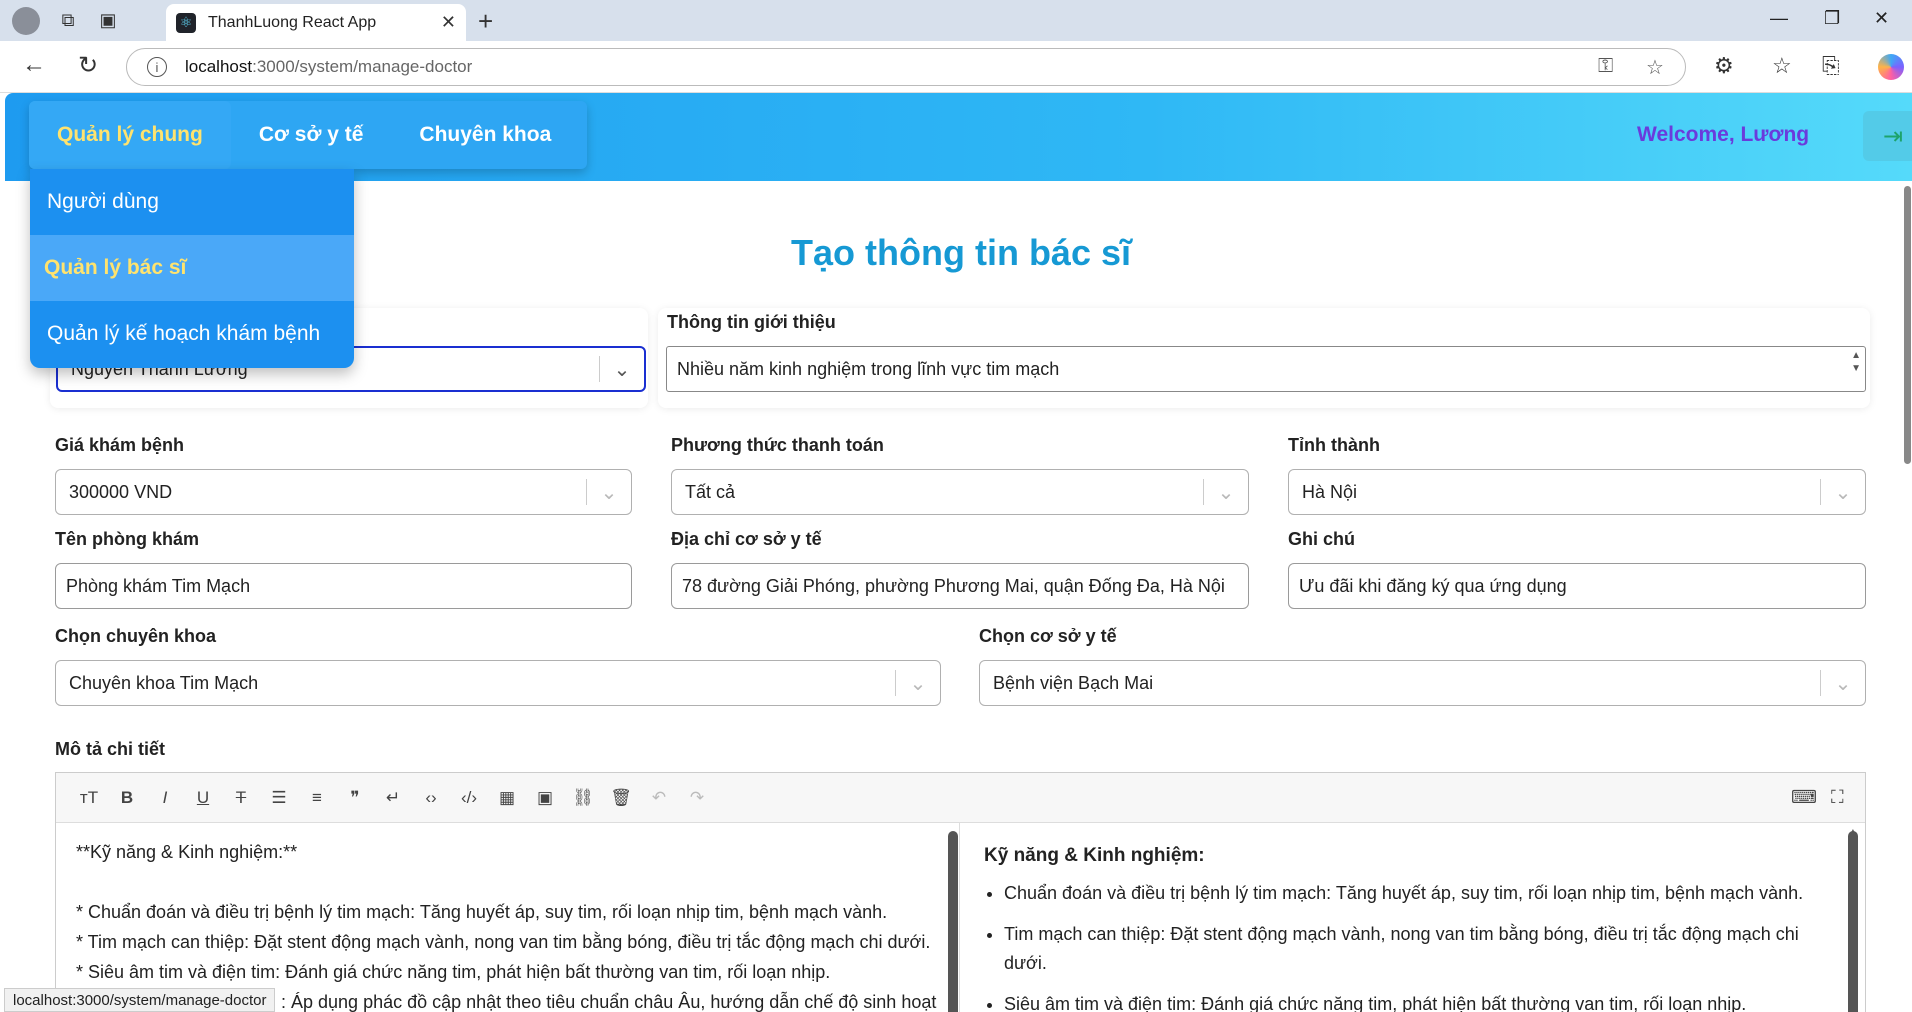  I want to click on site-info-icon: i, so click(157, 67).